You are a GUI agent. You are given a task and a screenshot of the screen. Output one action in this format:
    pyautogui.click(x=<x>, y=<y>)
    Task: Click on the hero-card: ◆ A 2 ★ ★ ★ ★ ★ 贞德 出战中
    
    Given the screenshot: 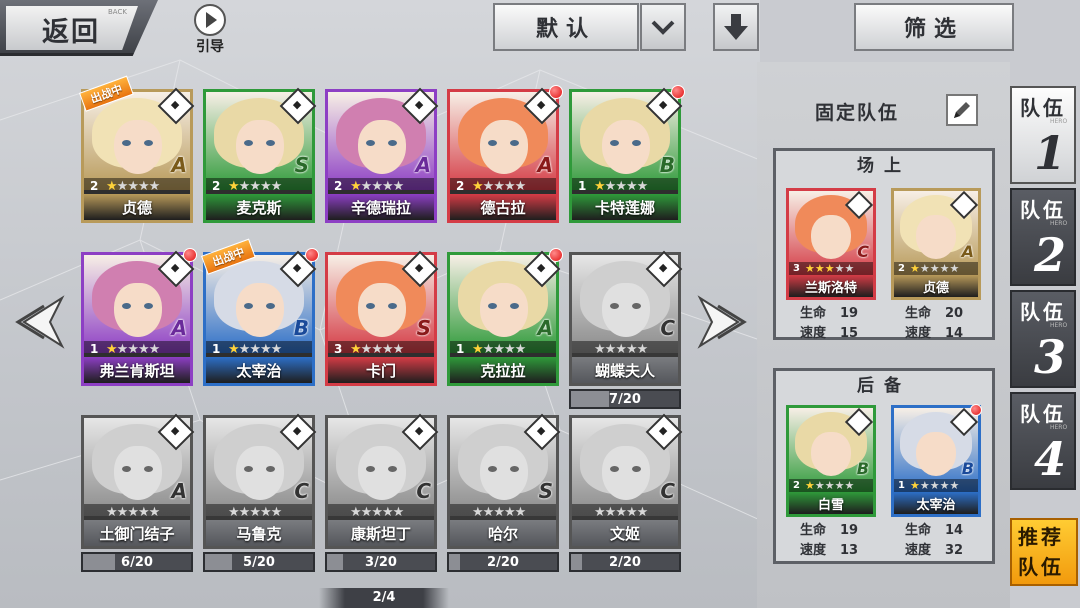 What is the action you would take?
    pyautogui.click(x=137, y=149)
    